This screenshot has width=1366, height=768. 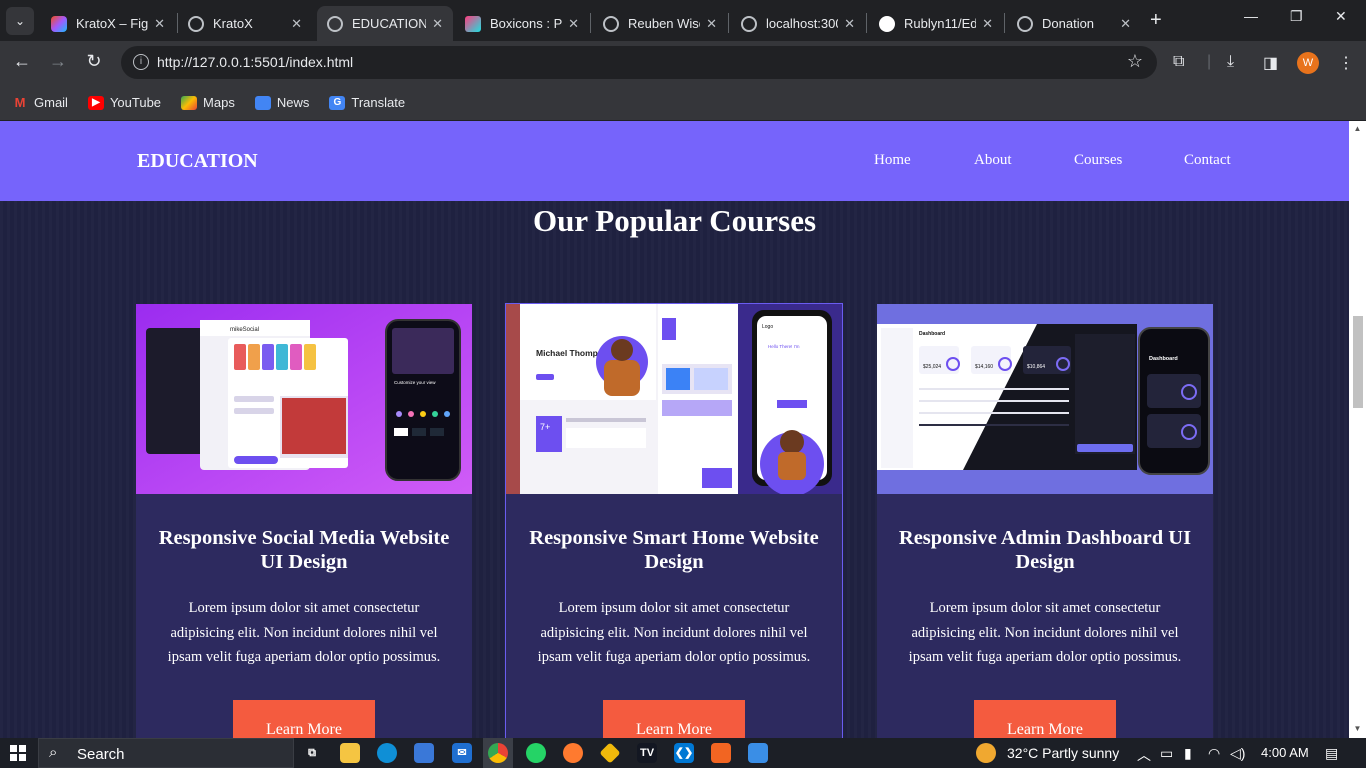 What do you see at coordinates (1163, 359) in the screenshot?
I see `thumb-phone-heading: Dashboard` at bounding box center [1163, 359].